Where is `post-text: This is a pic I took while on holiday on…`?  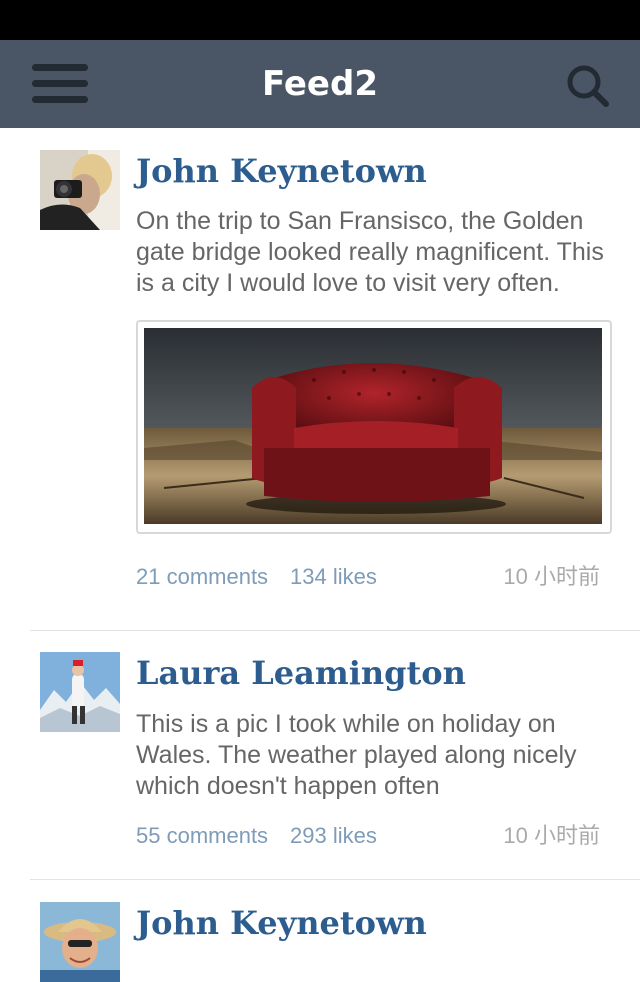 post-text: This is a pic I took while on holiday on… is located at coordinates (356, 755).